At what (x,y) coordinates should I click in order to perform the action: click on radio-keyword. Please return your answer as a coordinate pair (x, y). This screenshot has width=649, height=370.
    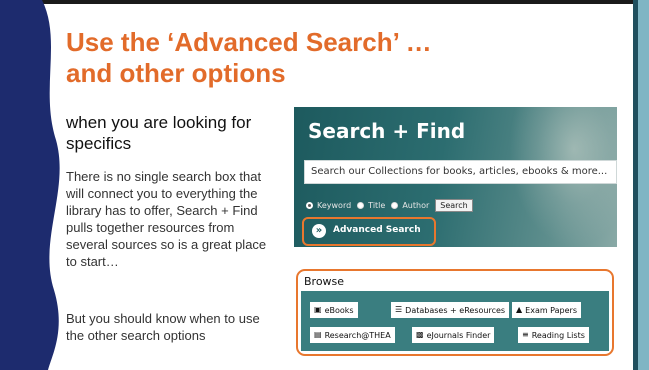
    Looking at the image, I should click on (309, 205).